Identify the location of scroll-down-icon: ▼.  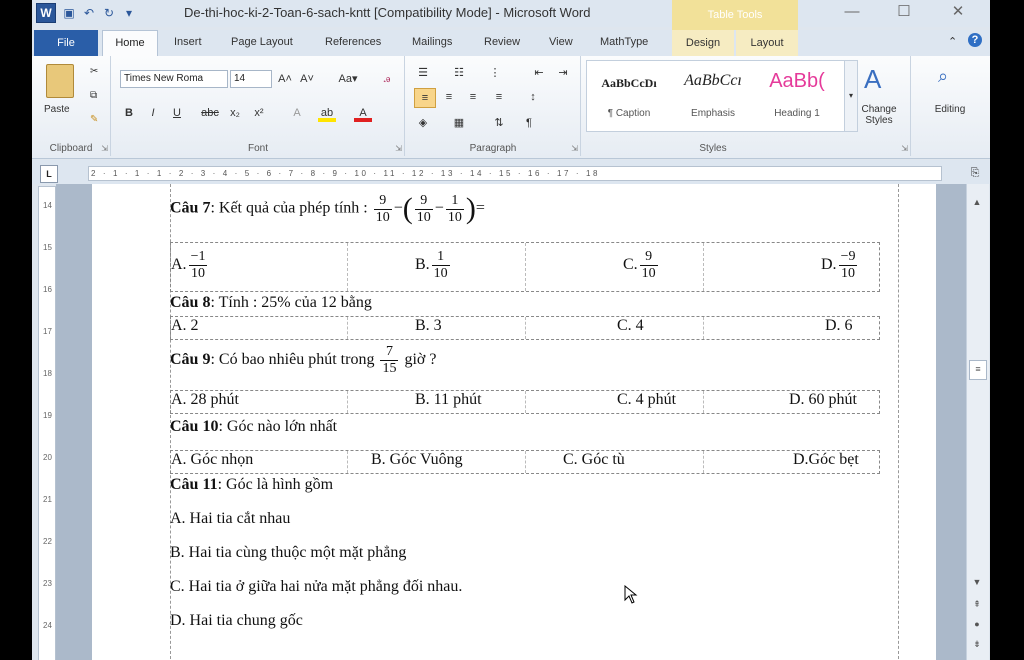
(977, 582).